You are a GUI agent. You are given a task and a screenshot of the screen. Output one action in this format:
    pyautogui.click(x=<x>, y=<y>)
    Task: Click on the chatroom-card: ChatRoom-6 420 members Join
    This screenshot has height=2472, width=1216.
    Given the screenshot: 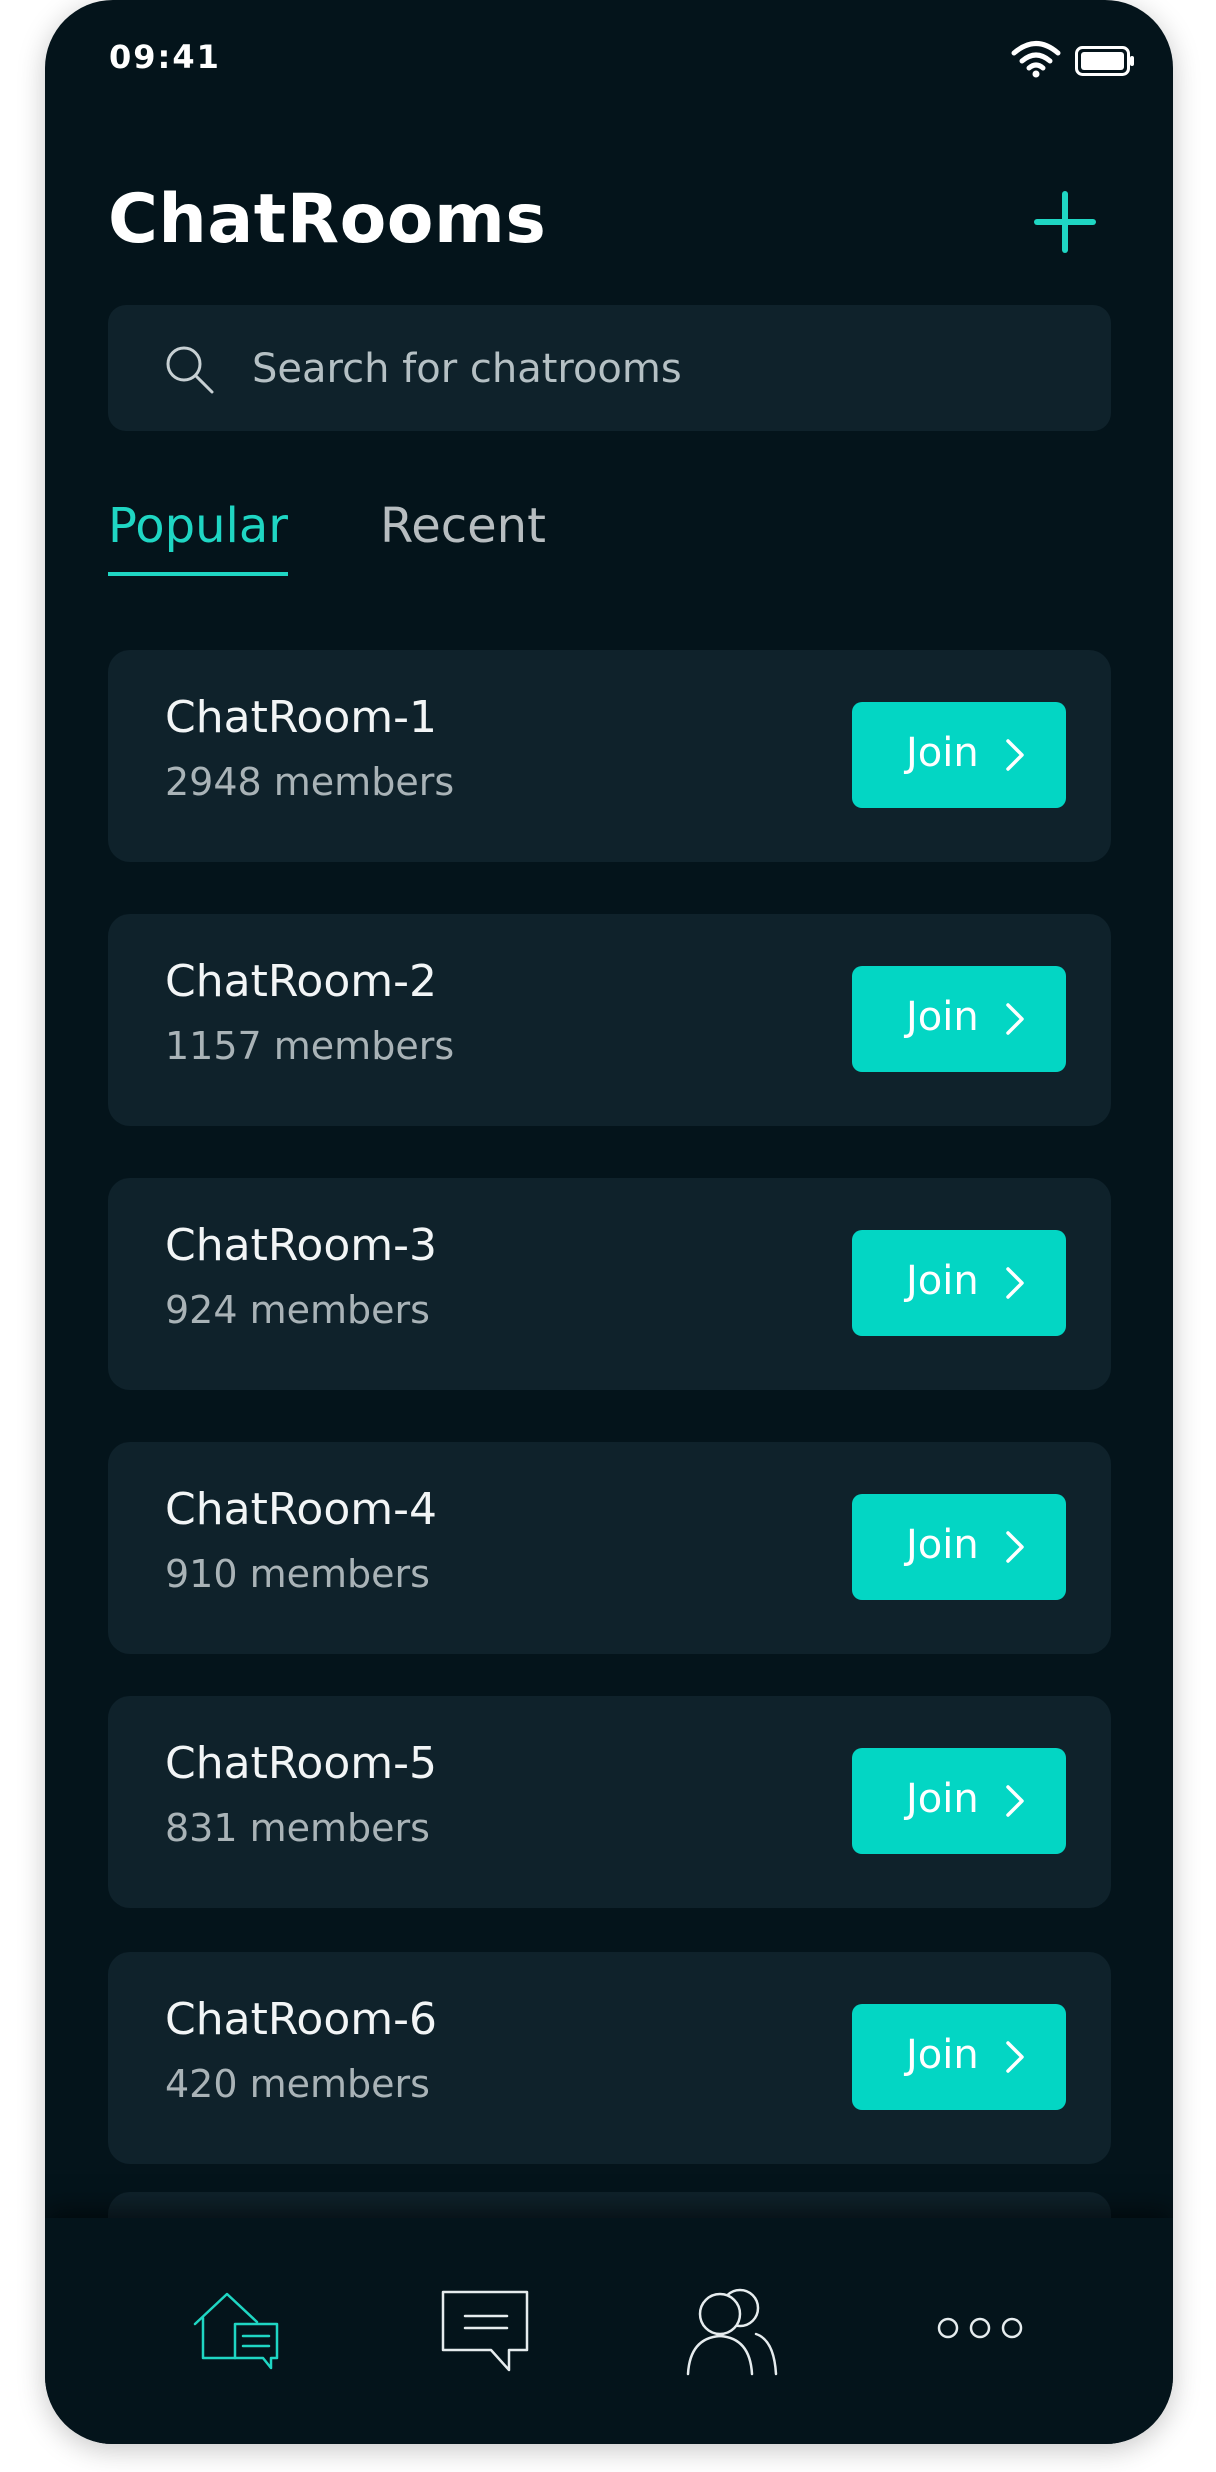 What is the action you would take?
    pyautogui.click(x=609, y=2058)
    